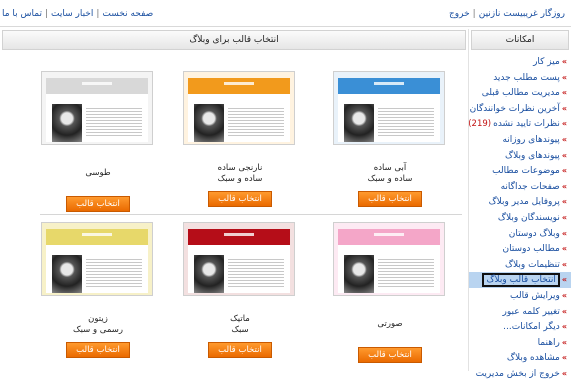 Image resolution: width=571 pixels, height=382 pixels. I want to click on template-name: ماتیک, so click(240, 319).